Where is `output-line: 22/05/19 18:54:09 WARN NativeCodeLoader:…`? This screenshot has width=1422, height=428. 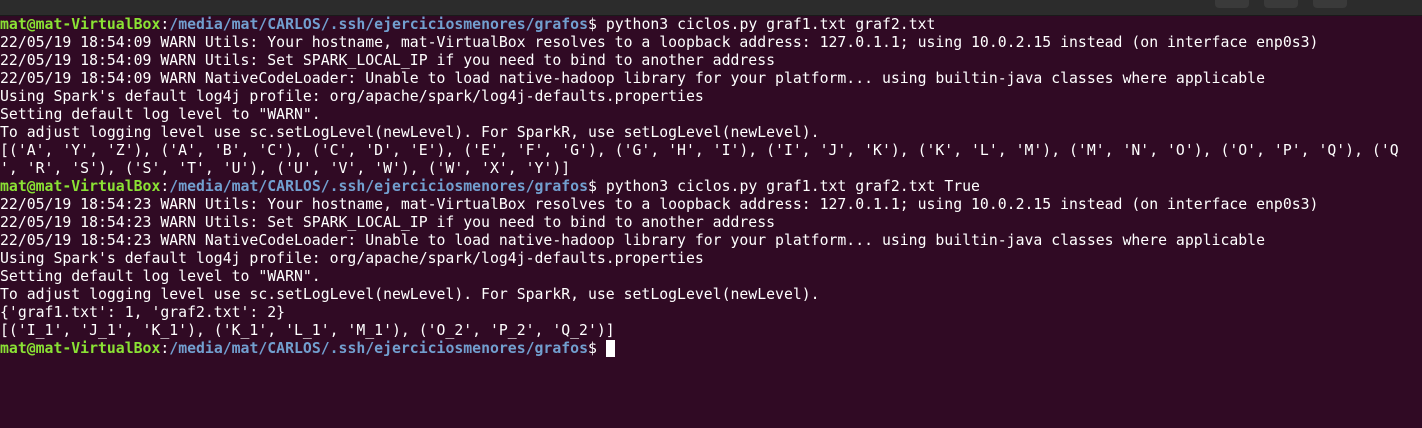 output-line: 22/05/19 18:54:09 WARN NativeCodeLoader:… is located at coordinates (633, 78).